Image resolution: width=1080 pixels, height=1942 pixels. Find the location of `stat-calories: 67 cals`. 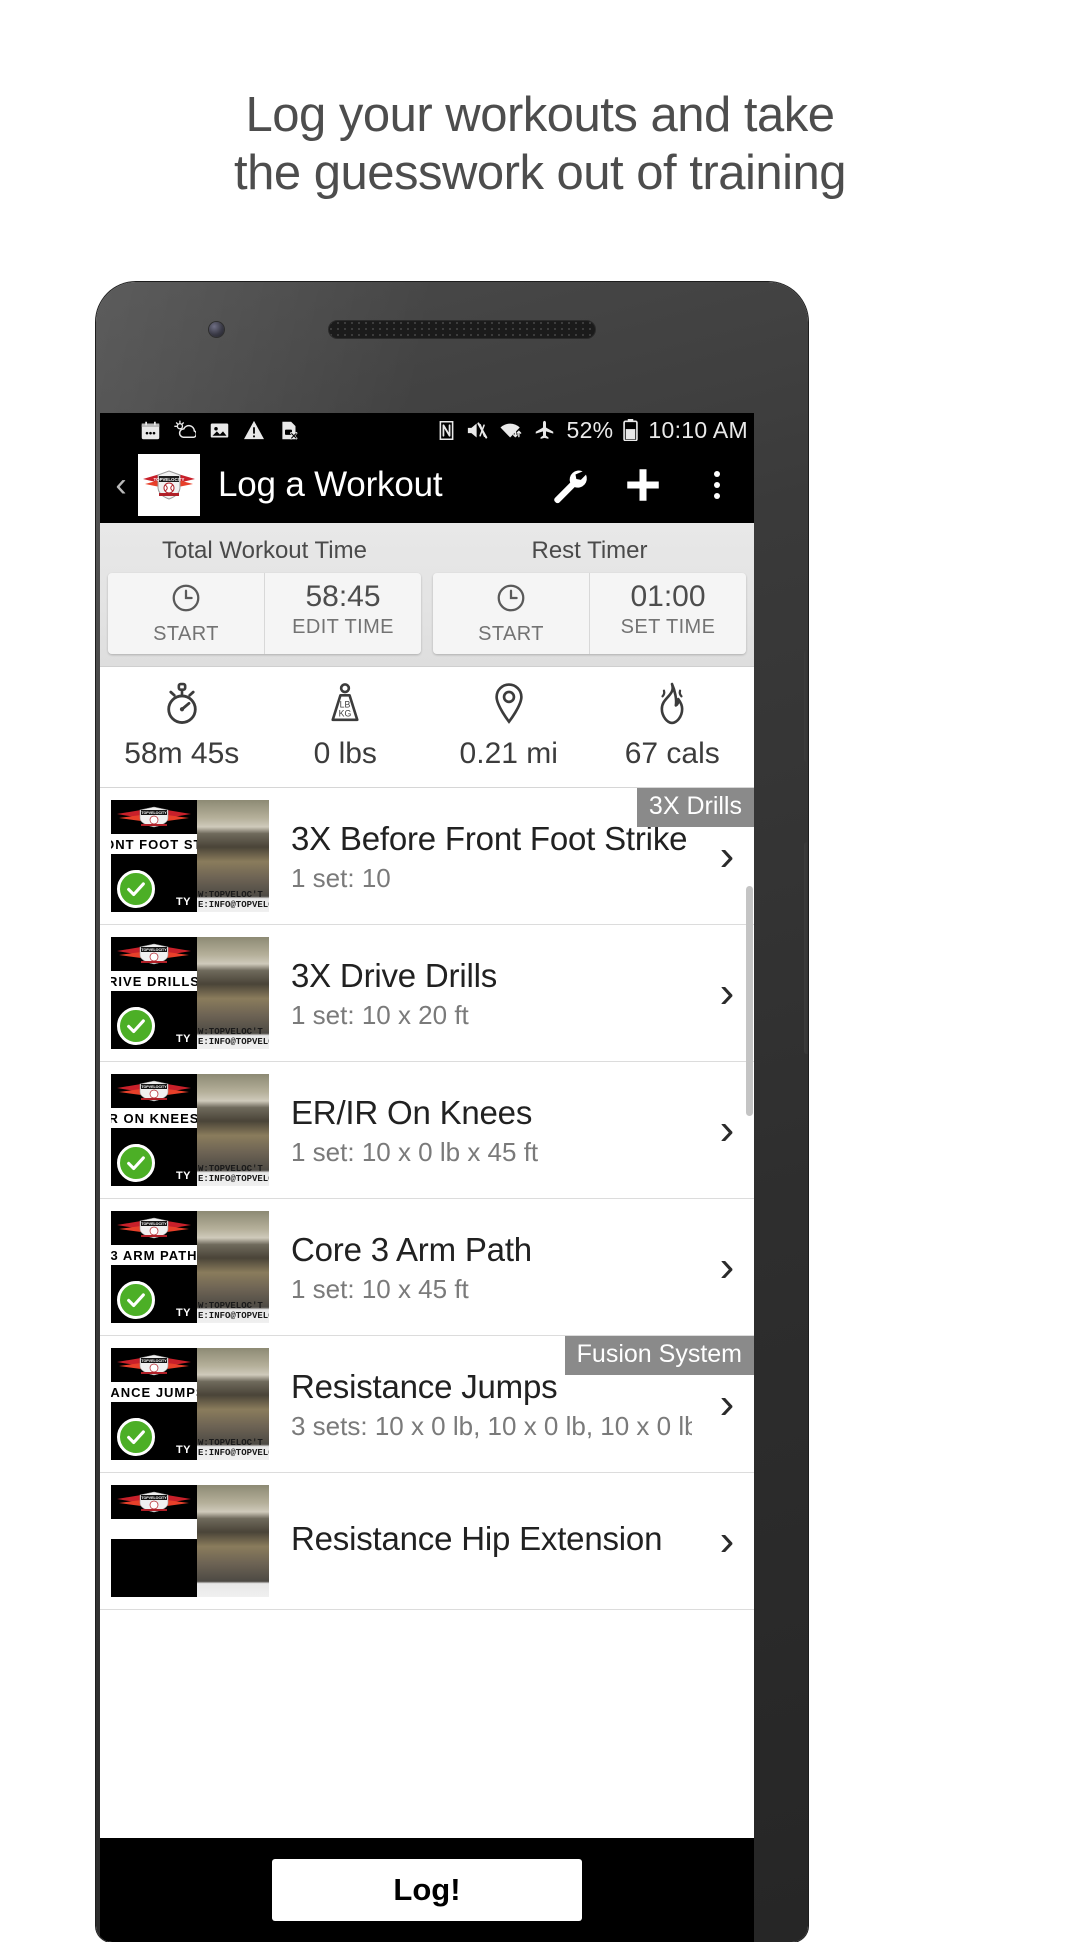

stat-calories: 67 cals is located at coordinates (673, 726).